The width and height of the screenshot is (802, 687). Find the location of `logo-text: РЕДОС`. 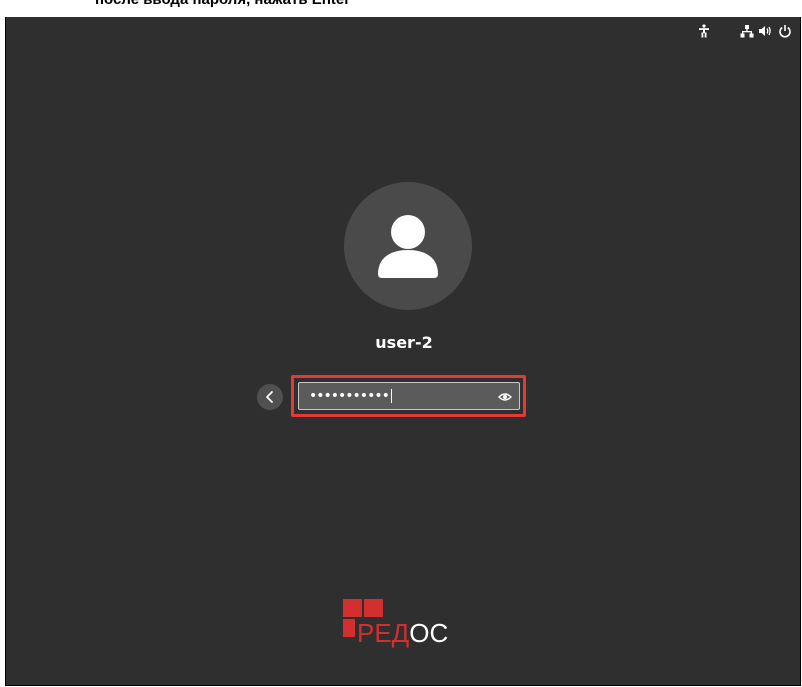

logo-text: РЕДОС is located at coordinates (402, 633).